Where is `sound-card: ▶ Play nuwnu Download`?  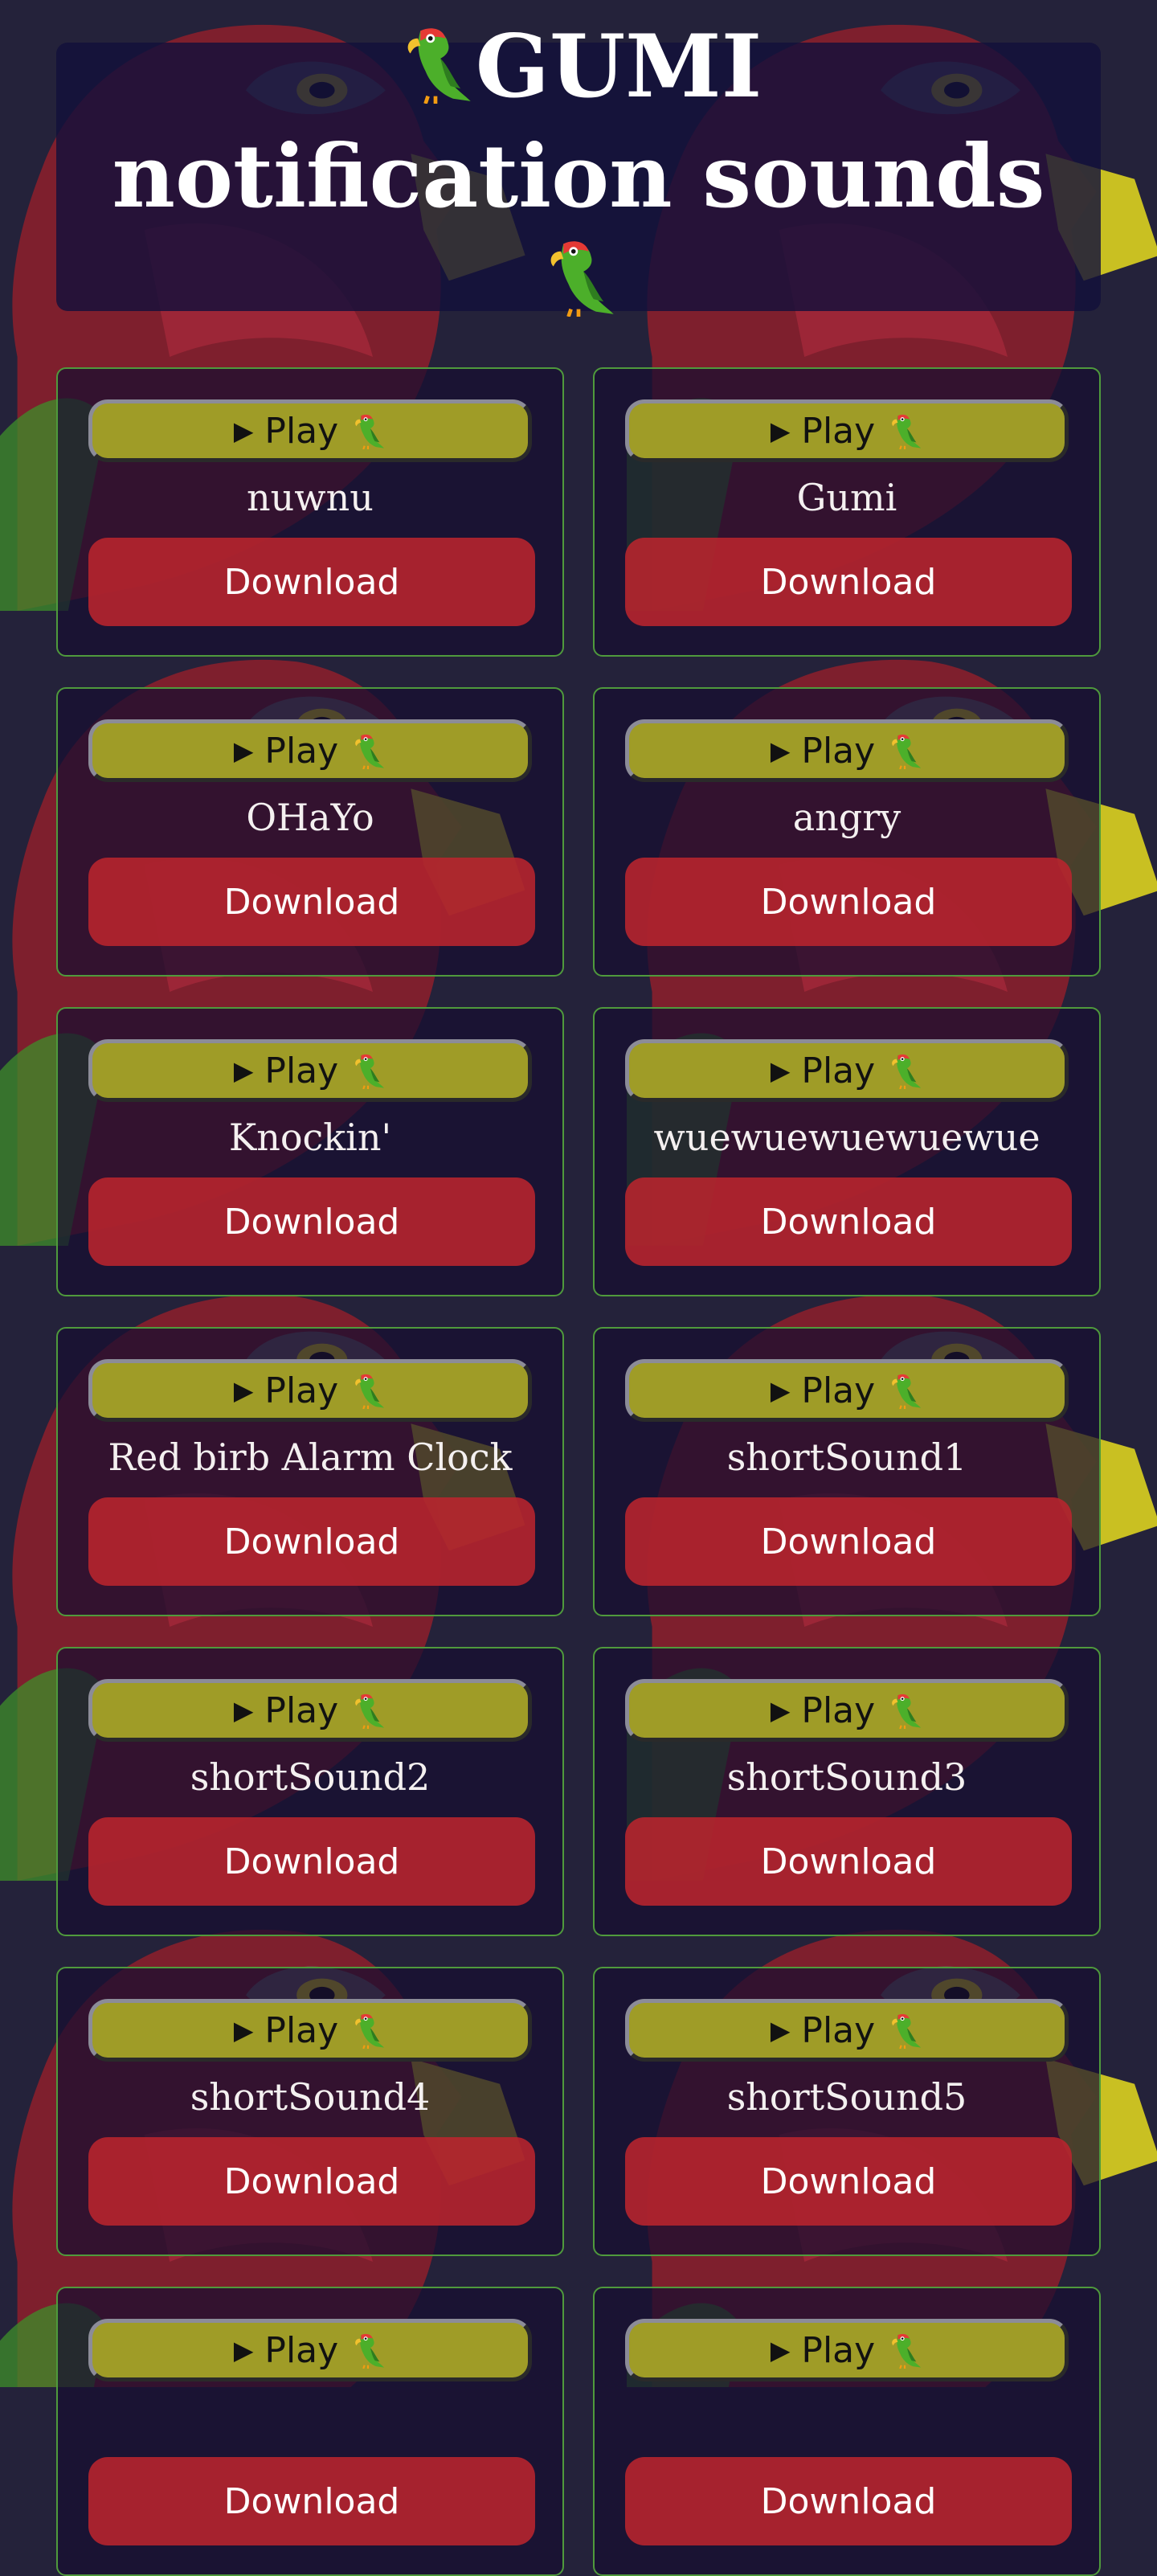
sound-card: ▶ Play nuwnu Download is located at coordinates (310, 512).